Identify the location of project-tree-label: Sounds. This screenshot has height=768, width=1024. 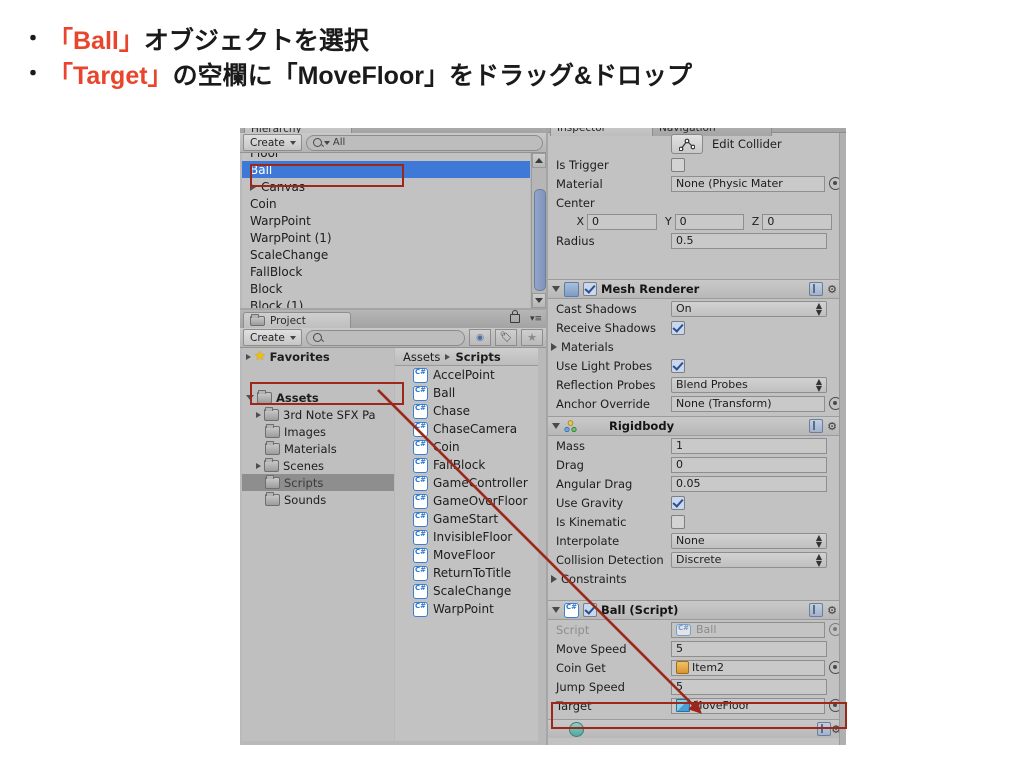
(305, 499).